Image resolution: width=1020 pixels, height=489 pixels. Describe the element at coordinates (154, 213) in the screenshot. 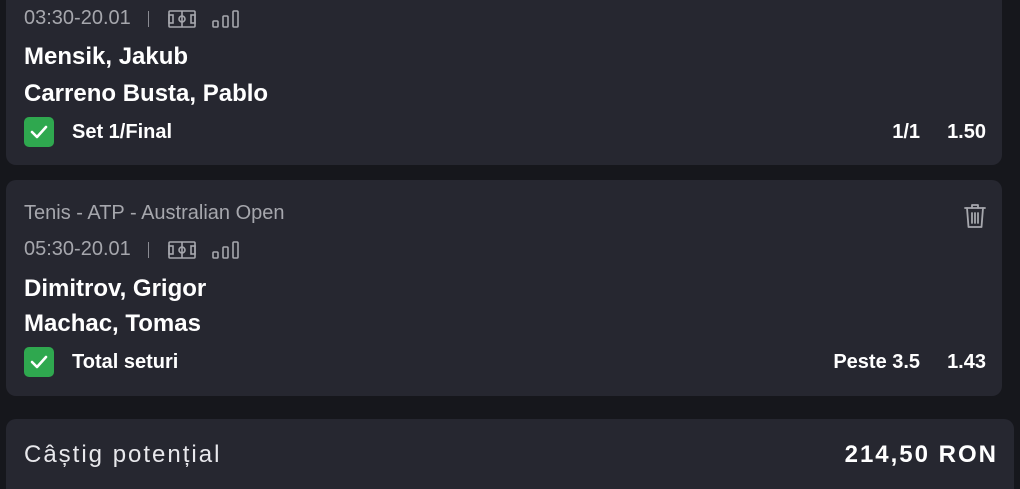

I see `league-name: Tenis - ATP - Australian Open` at that location.